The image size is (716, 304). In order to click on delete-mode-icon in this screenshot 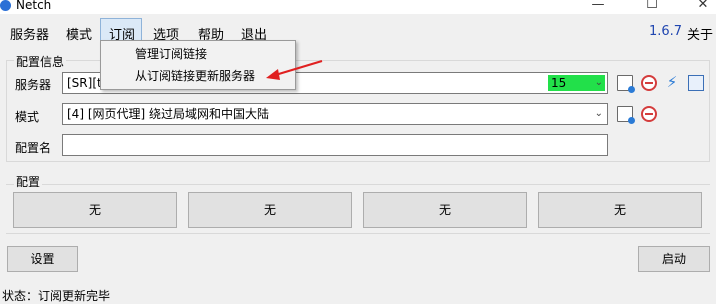, I will do `click(649, 114)`.